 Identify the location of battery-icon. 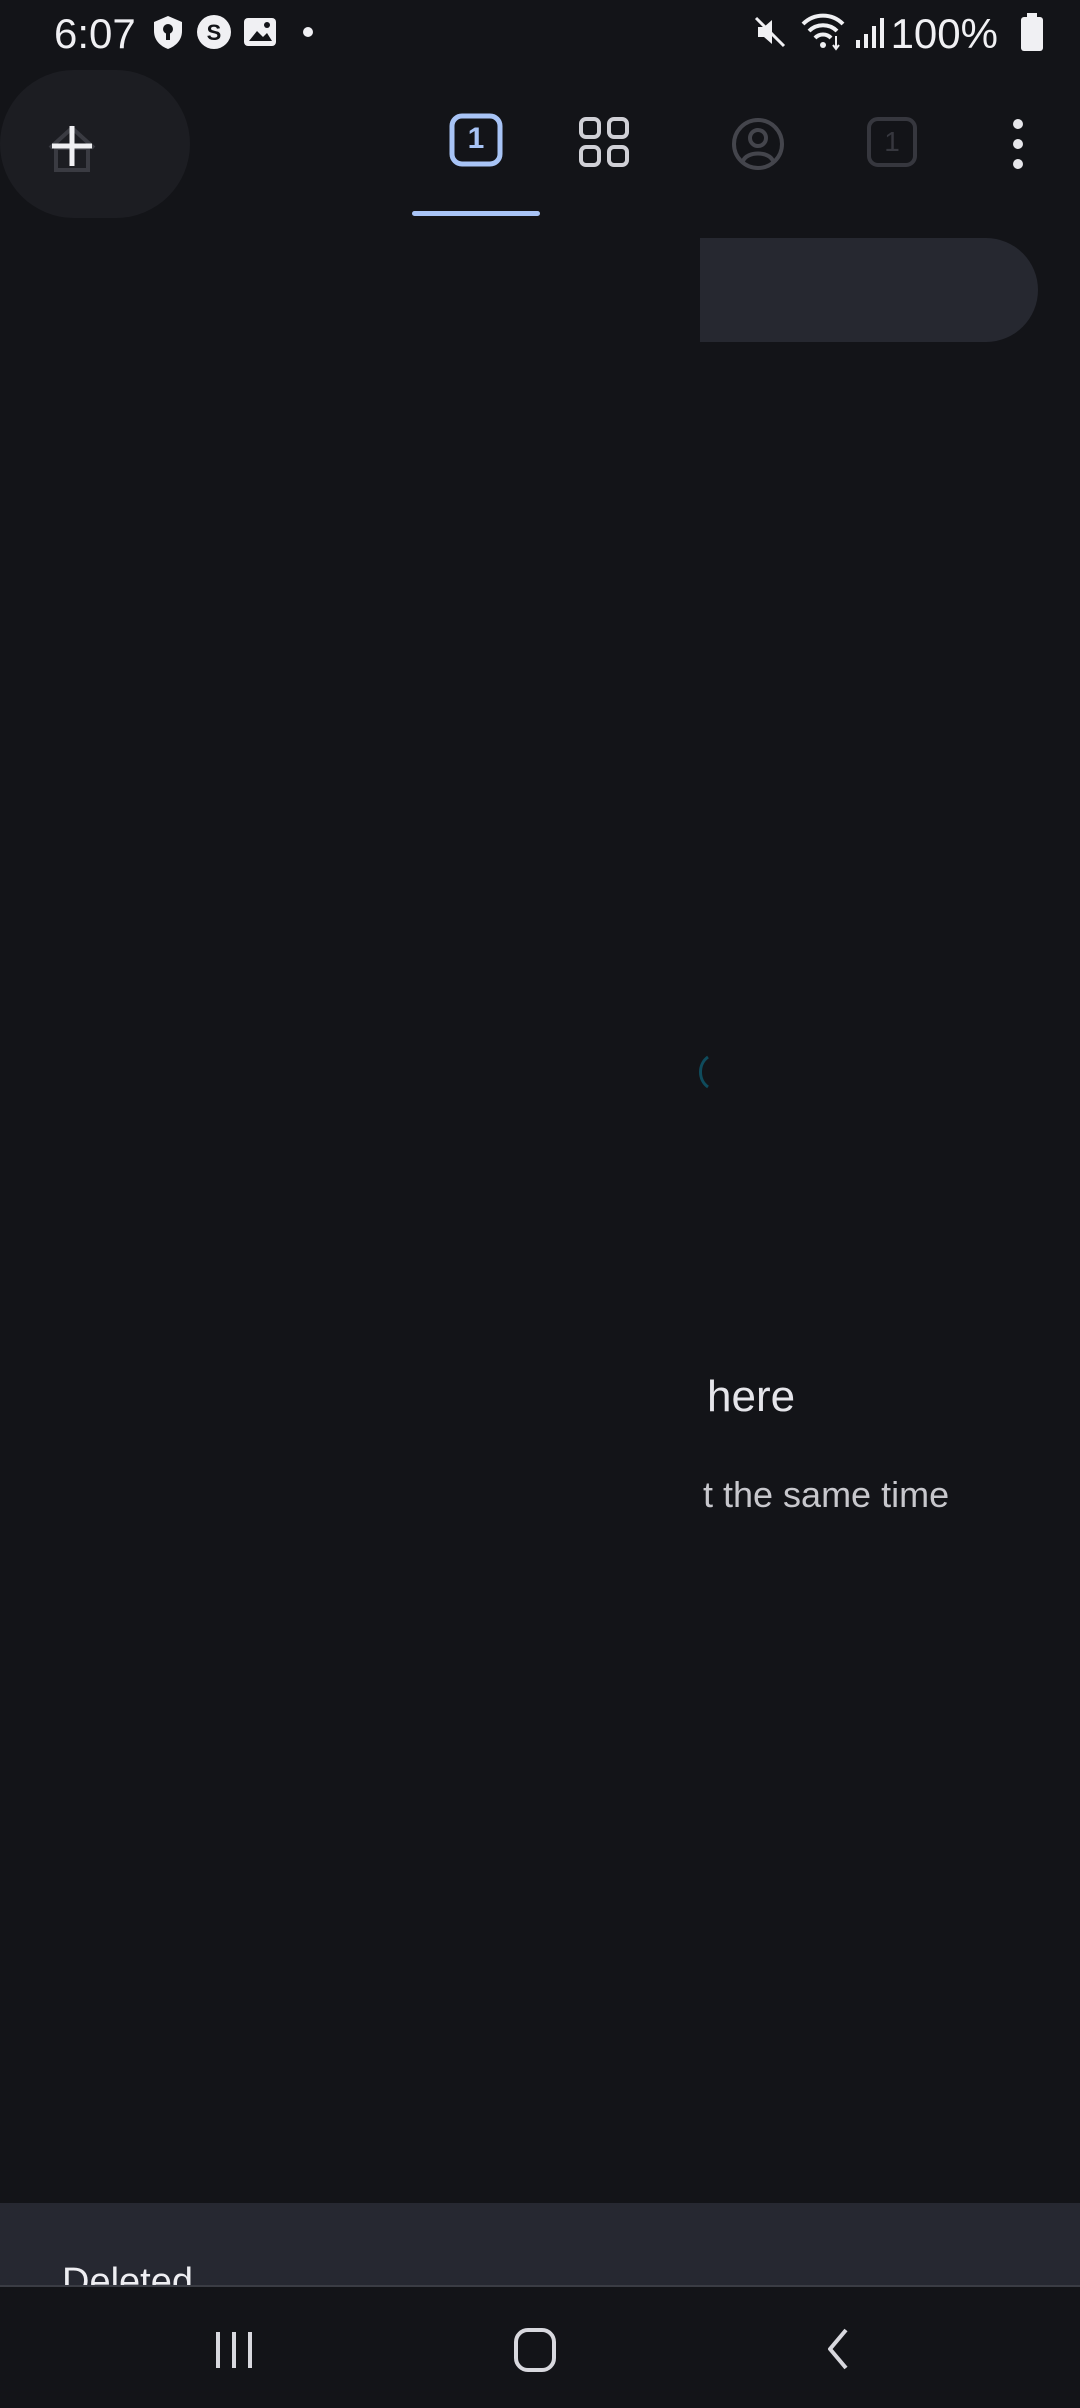
(1032, 32).